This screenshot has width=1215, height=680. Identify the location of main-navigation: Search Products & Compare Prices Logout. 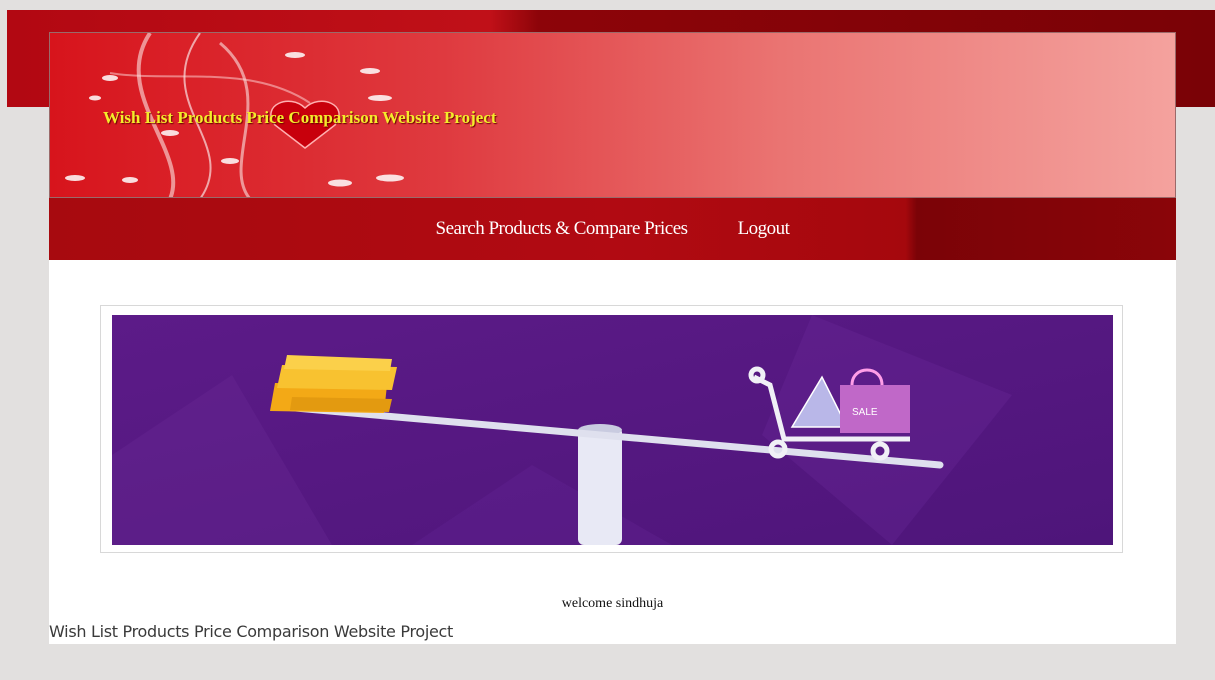
(612, 229).